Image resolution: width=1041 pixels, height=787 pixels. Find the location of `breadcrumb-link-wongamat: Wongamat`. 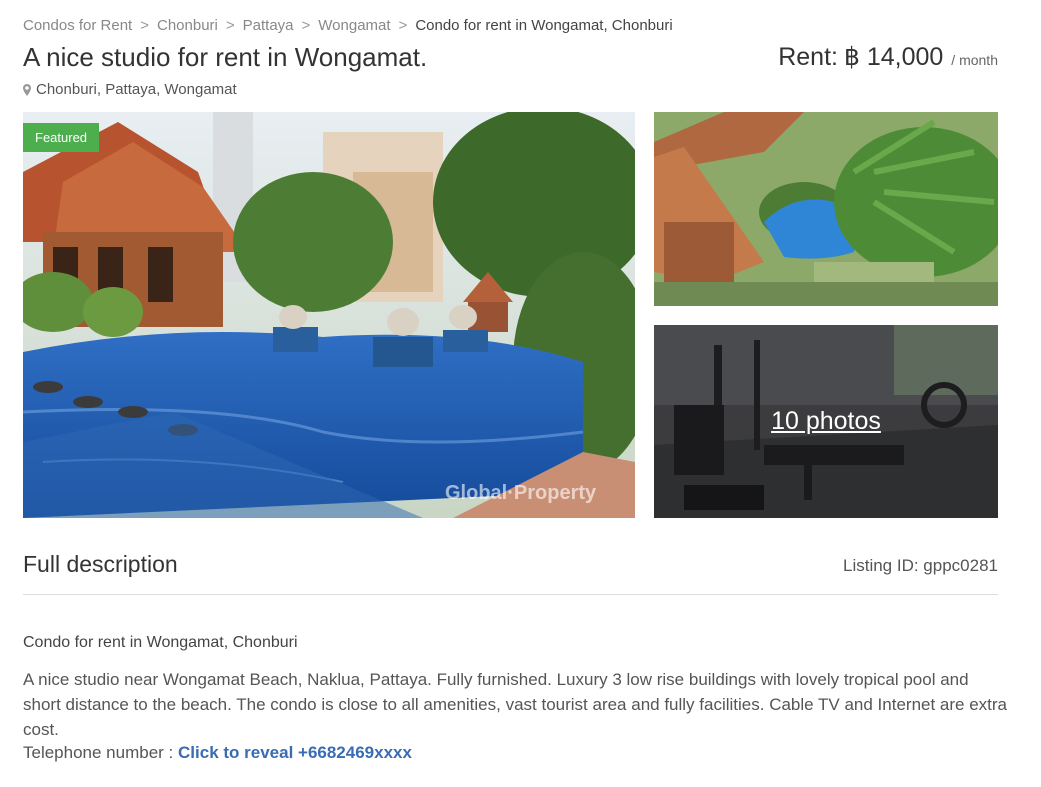

breadcrumb-link-wongamat: Wongamat is located at coordinates (354, 25).